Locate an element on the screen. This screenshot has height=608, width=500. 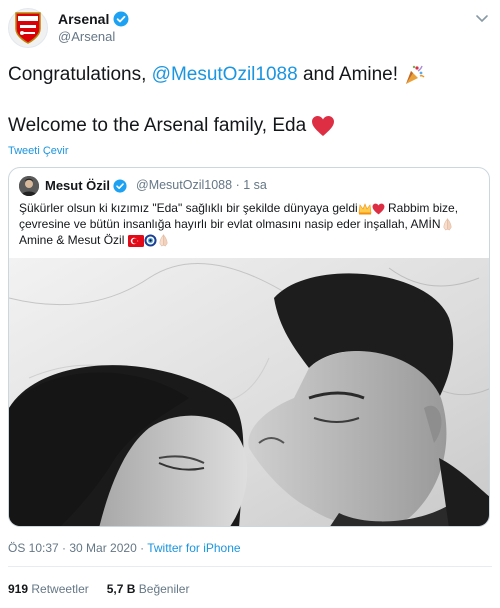
divider is located at coordinates (250, 566).